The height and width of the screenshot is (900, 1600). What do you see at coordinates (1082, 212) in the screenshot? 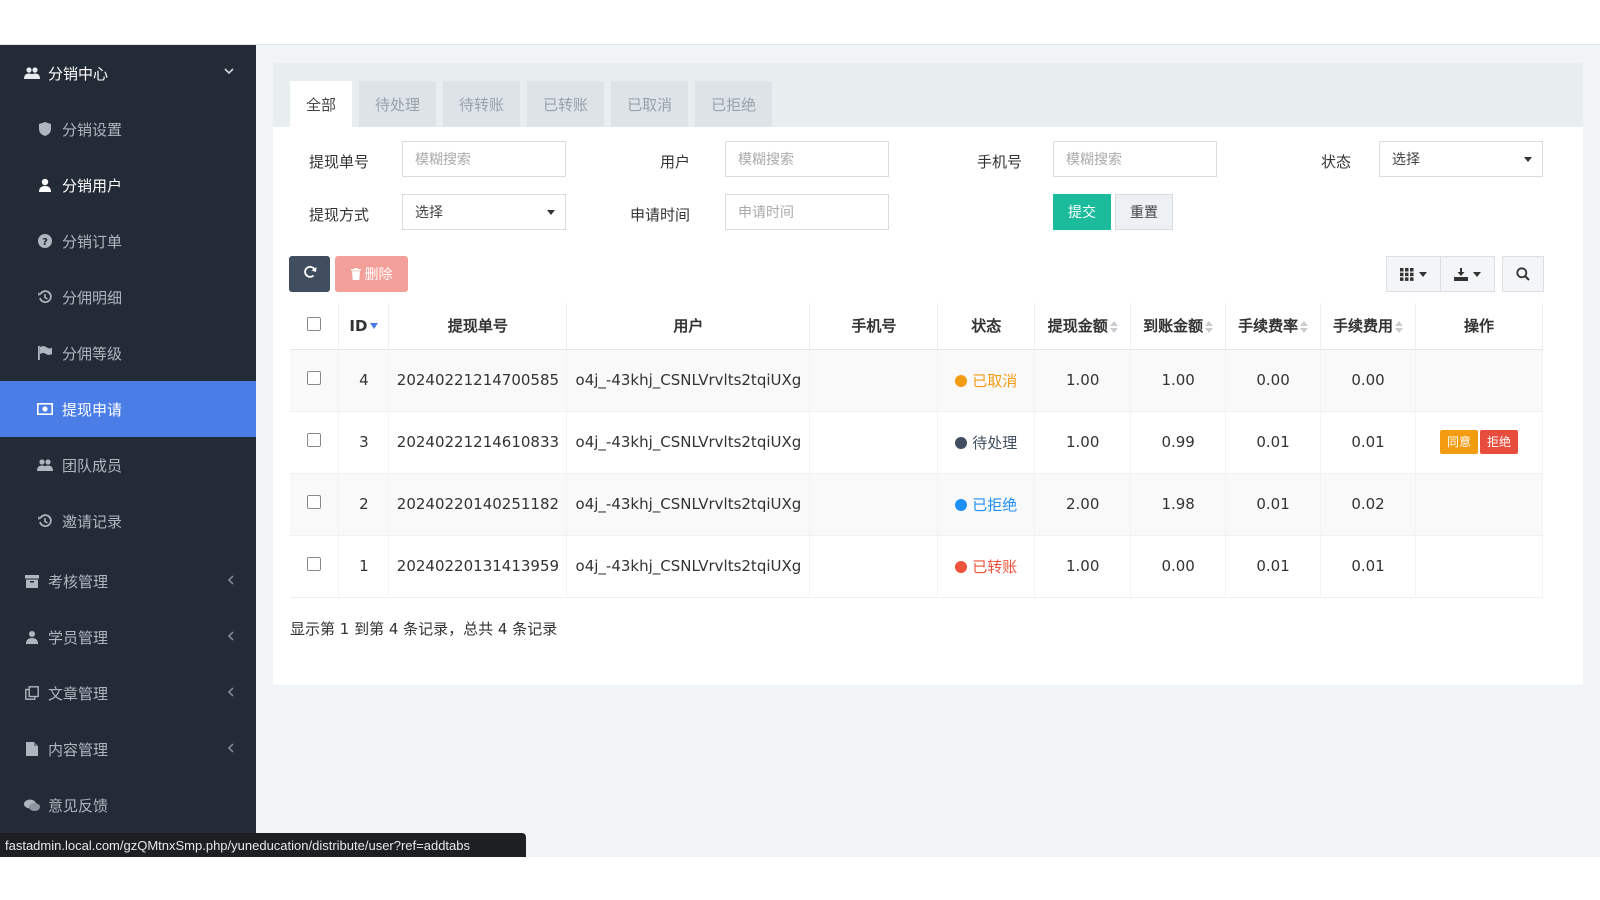
I see `submit-button: 提交` at bounding box center [1082, 212].